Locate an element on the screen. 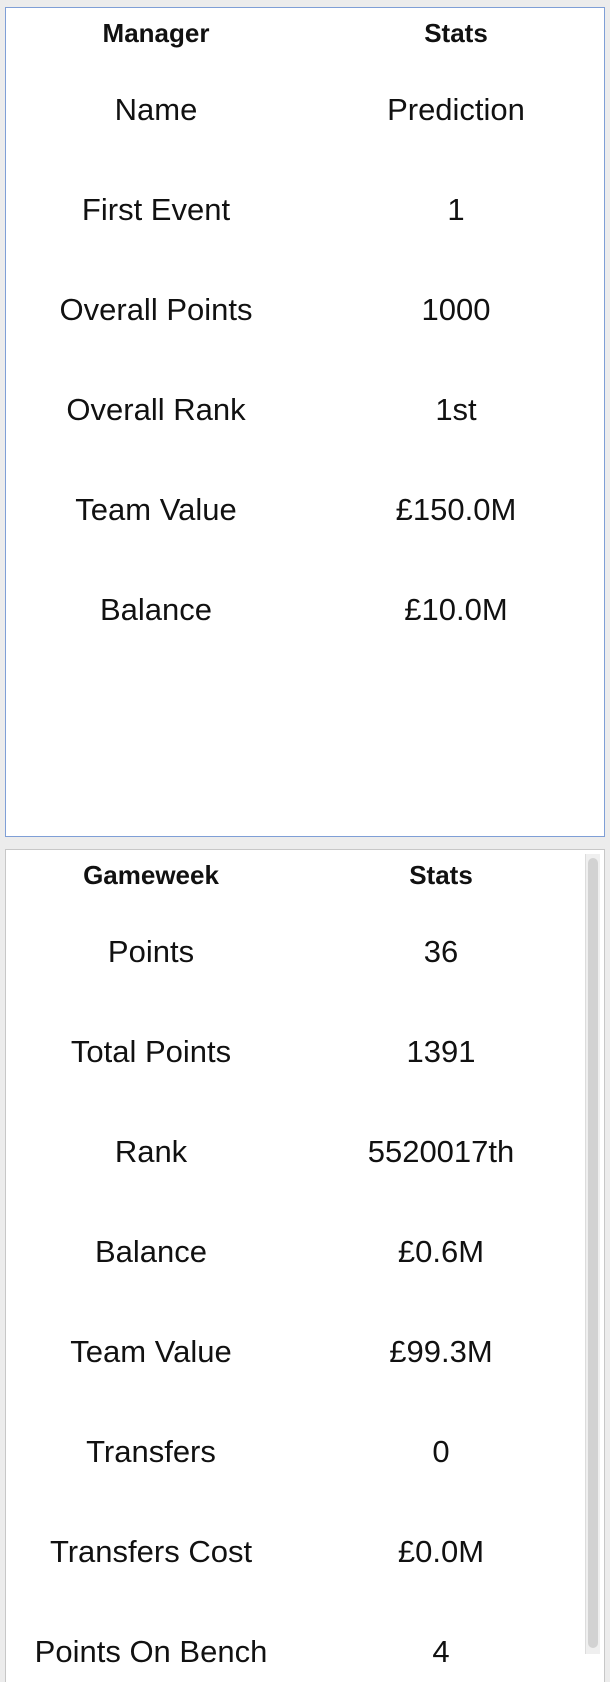 This screenshot has width=610, height=1682. row-value: £0.6M is located at coordinates (441, 1251).